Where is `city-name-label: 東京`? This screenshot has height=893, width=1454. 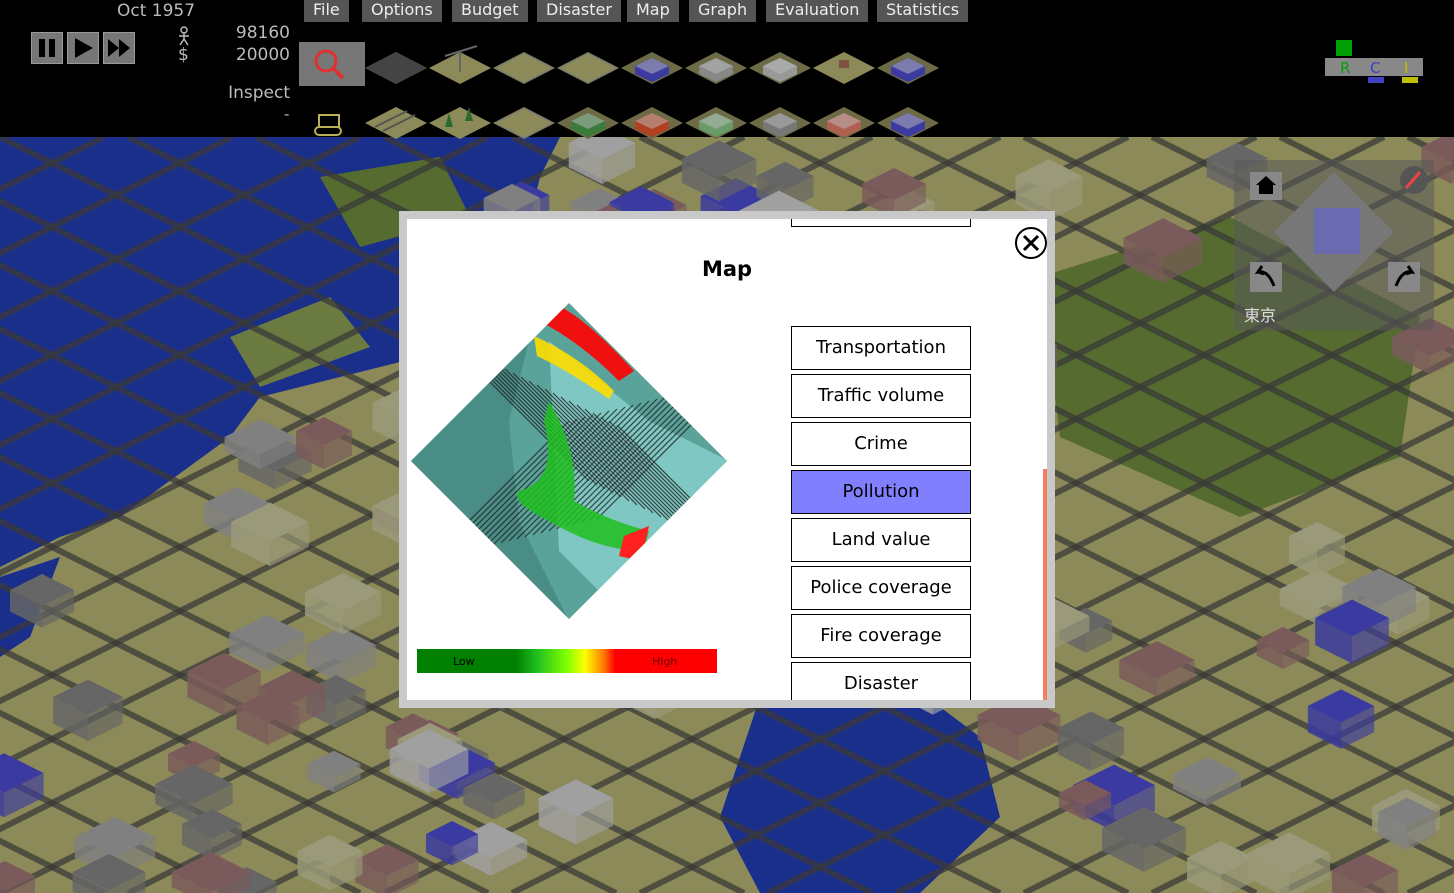
city-name-label: 東京 is located at coordinates (1260, 315).